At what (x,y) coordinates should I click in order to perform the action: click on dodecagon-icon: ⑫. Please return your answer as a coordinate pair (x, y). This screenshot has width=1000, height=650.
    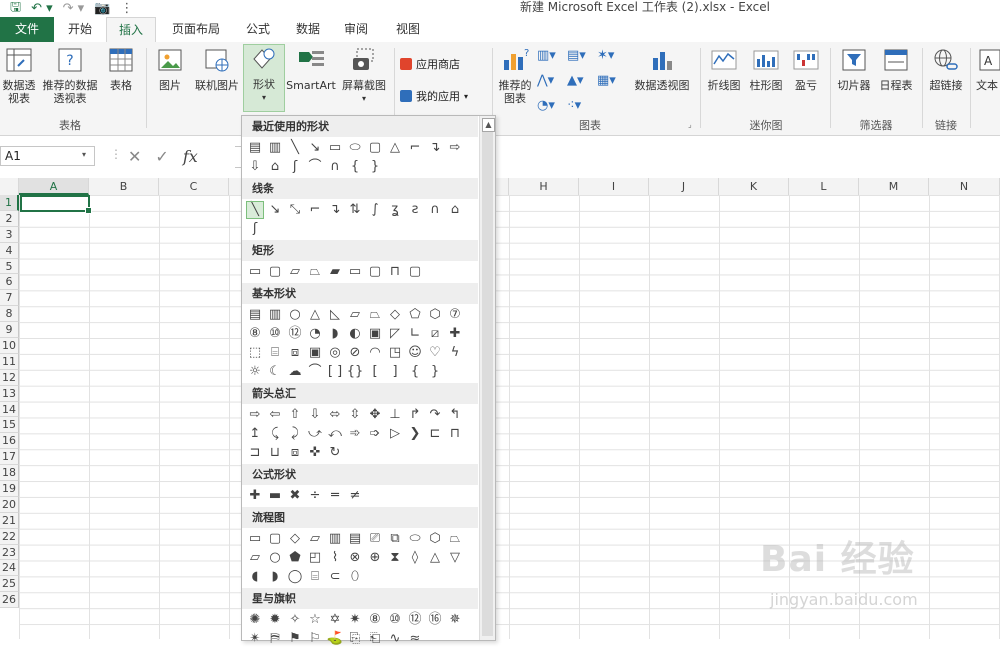
    Looking at the image, I should click on (295, 334).